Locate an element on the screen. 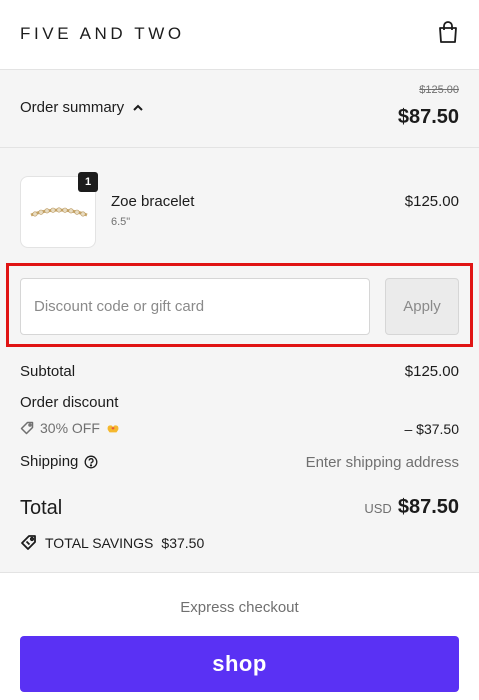 This screenshot has height=700, width=479. shipping-label: Shipping is located at coordinates (49, 461).